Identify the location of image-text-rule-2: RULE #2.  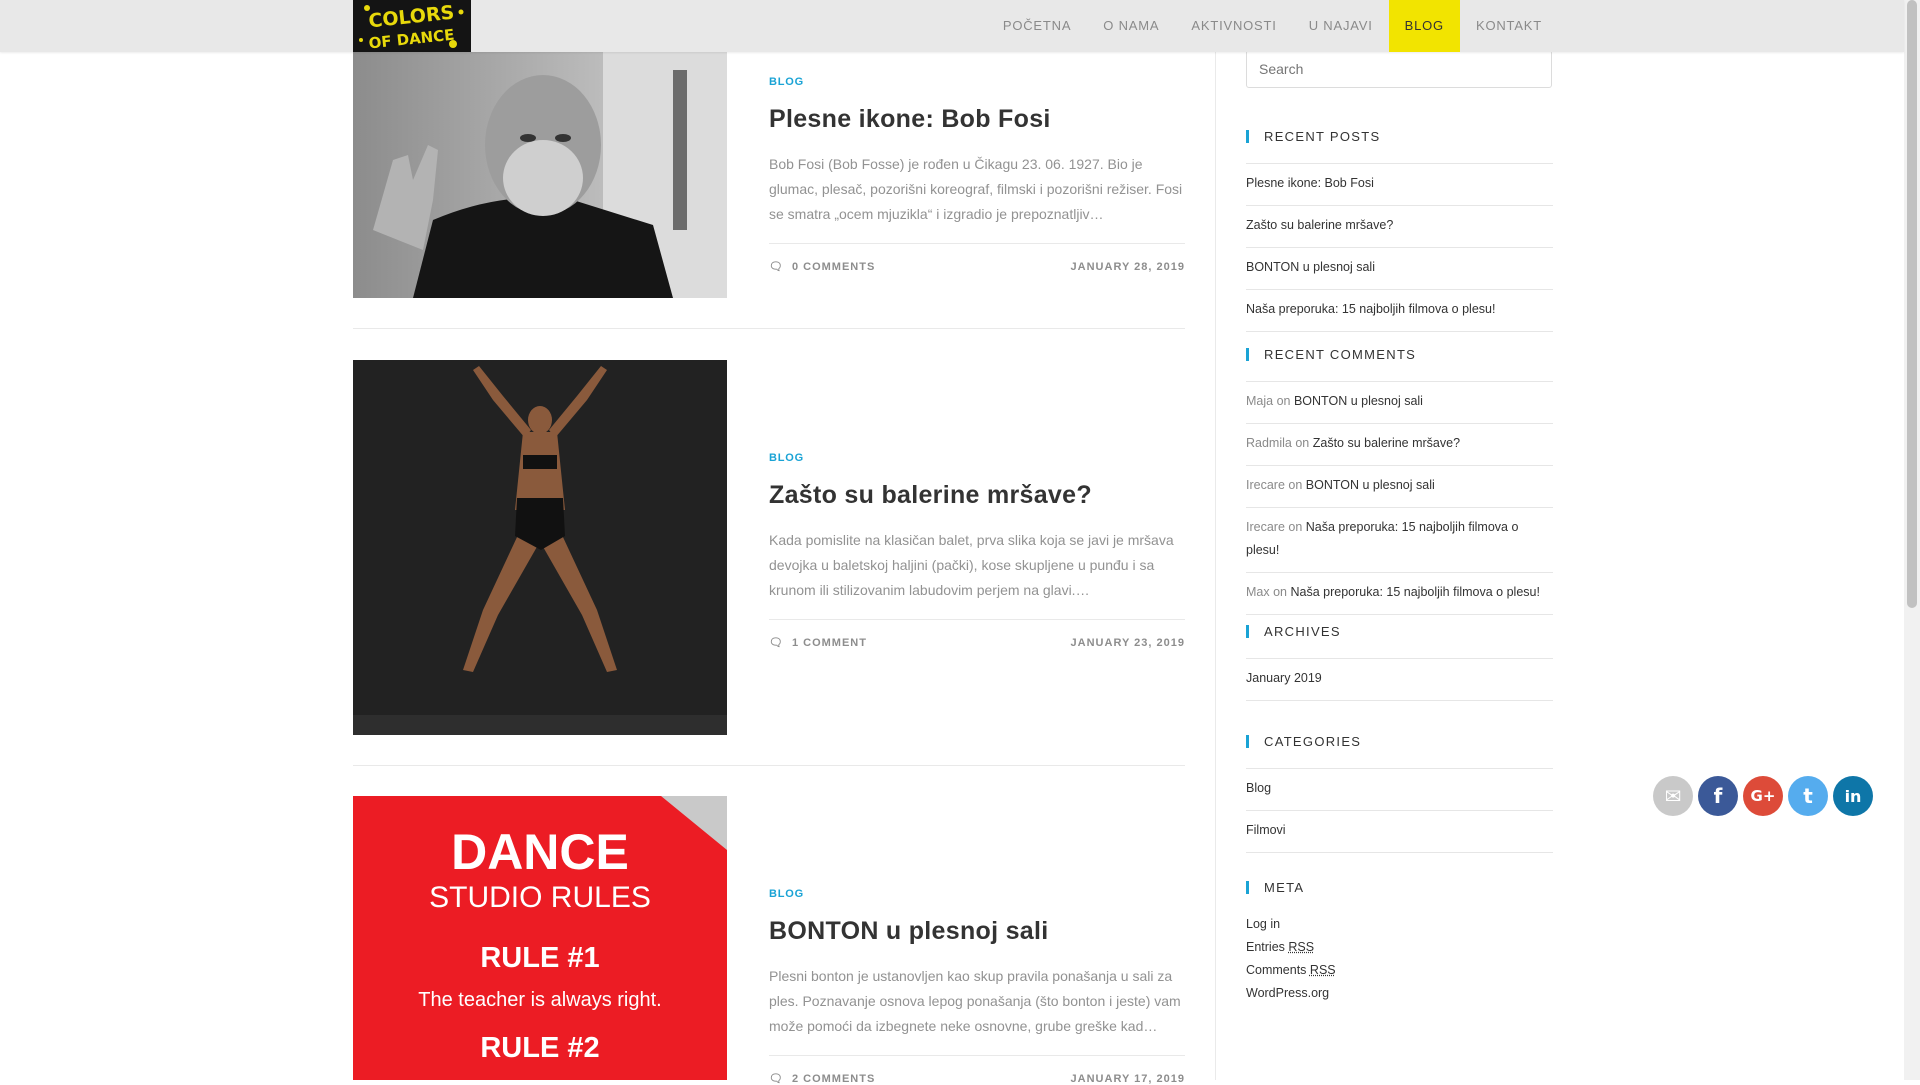
(540, 1048).